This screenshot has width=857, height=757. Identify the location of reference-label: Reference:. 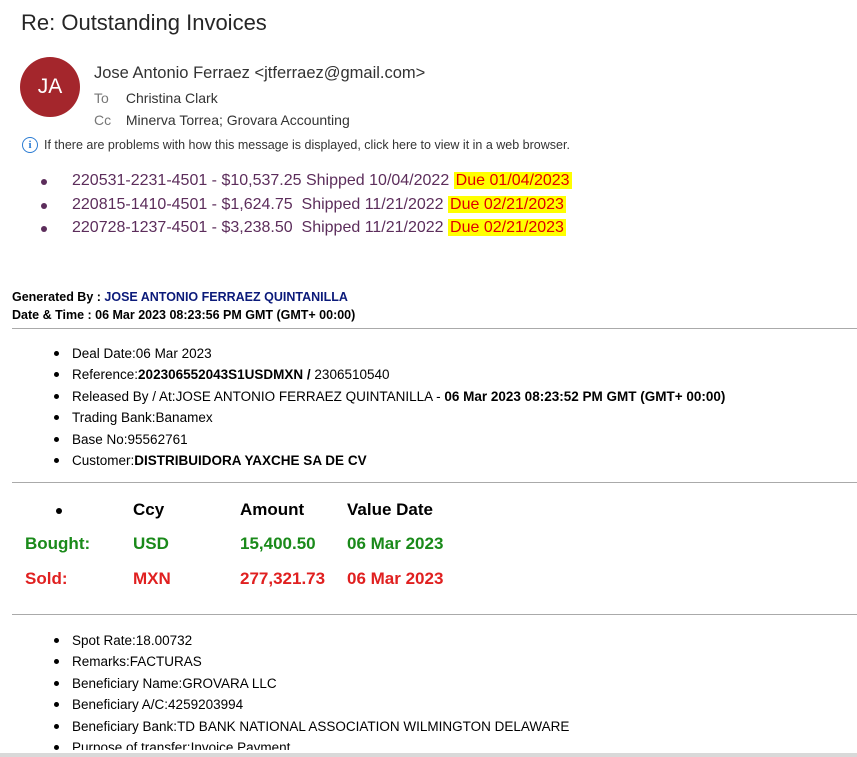
(105, 375).